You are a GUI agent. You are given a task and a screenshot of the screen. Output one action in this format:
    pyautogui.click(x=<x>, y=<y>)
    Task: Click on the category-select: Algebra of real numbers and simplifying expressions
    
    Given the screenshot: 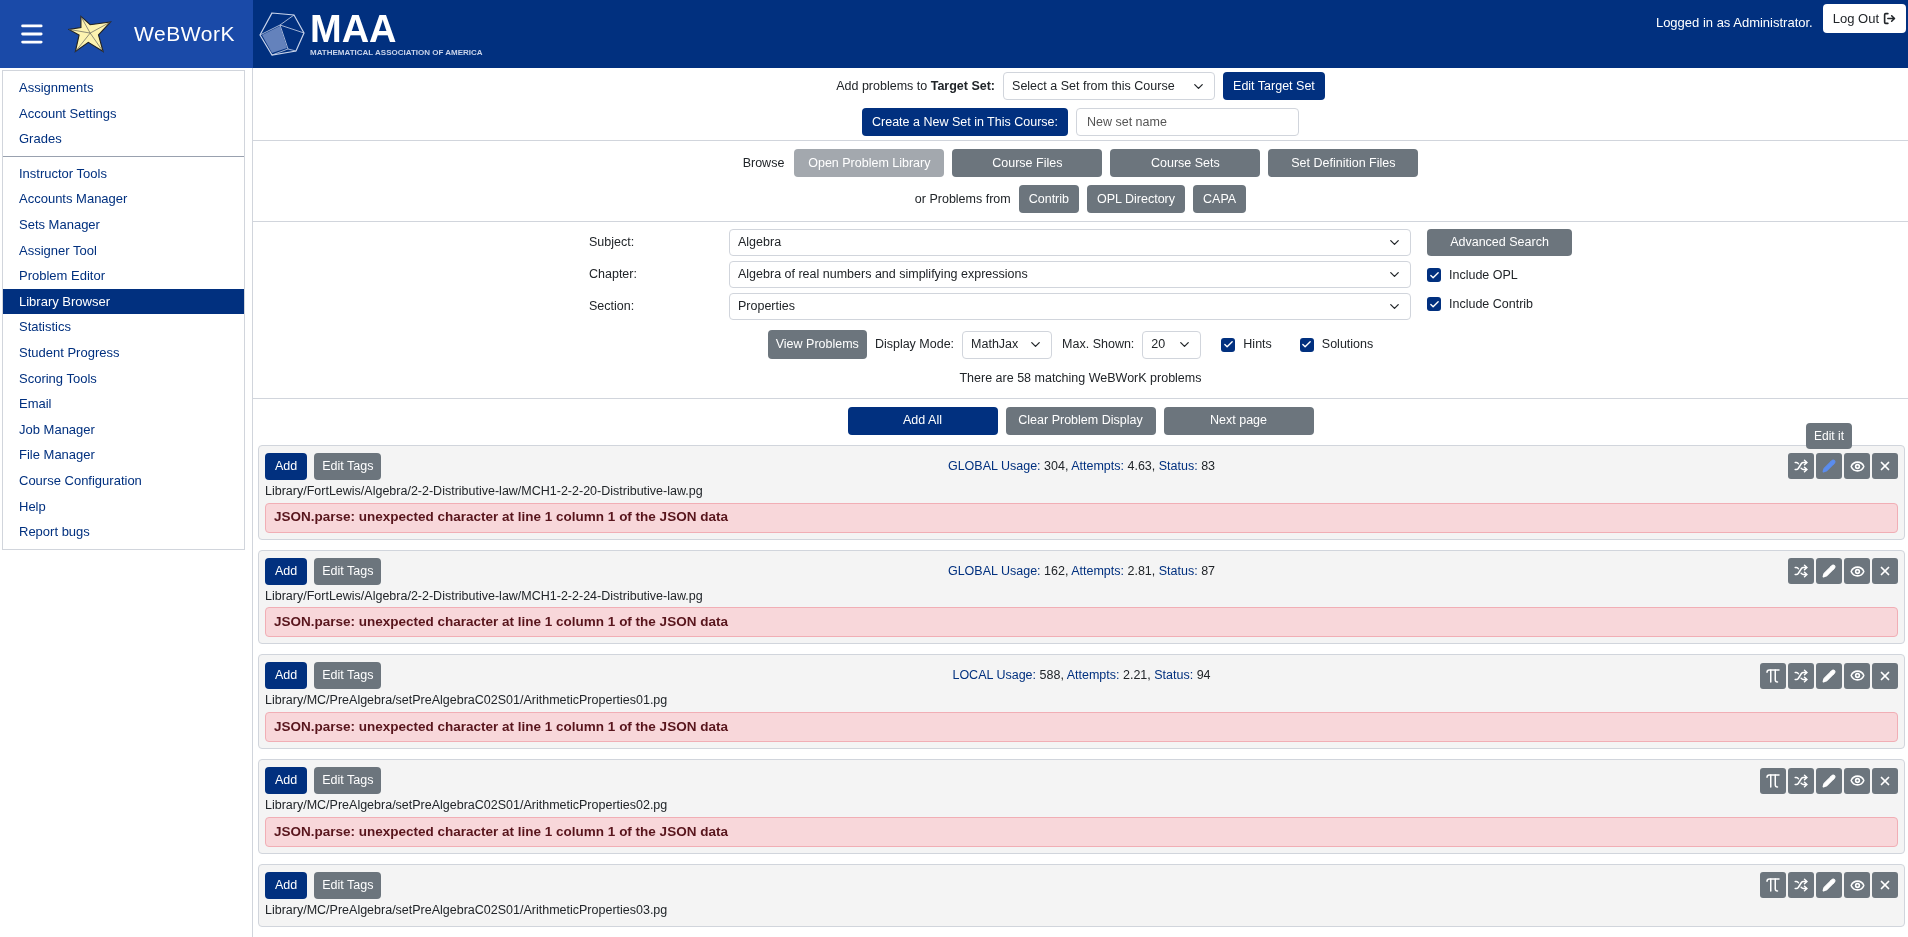 What is the action you would take?
    pyautogui.click(x=1070, y=274)
    